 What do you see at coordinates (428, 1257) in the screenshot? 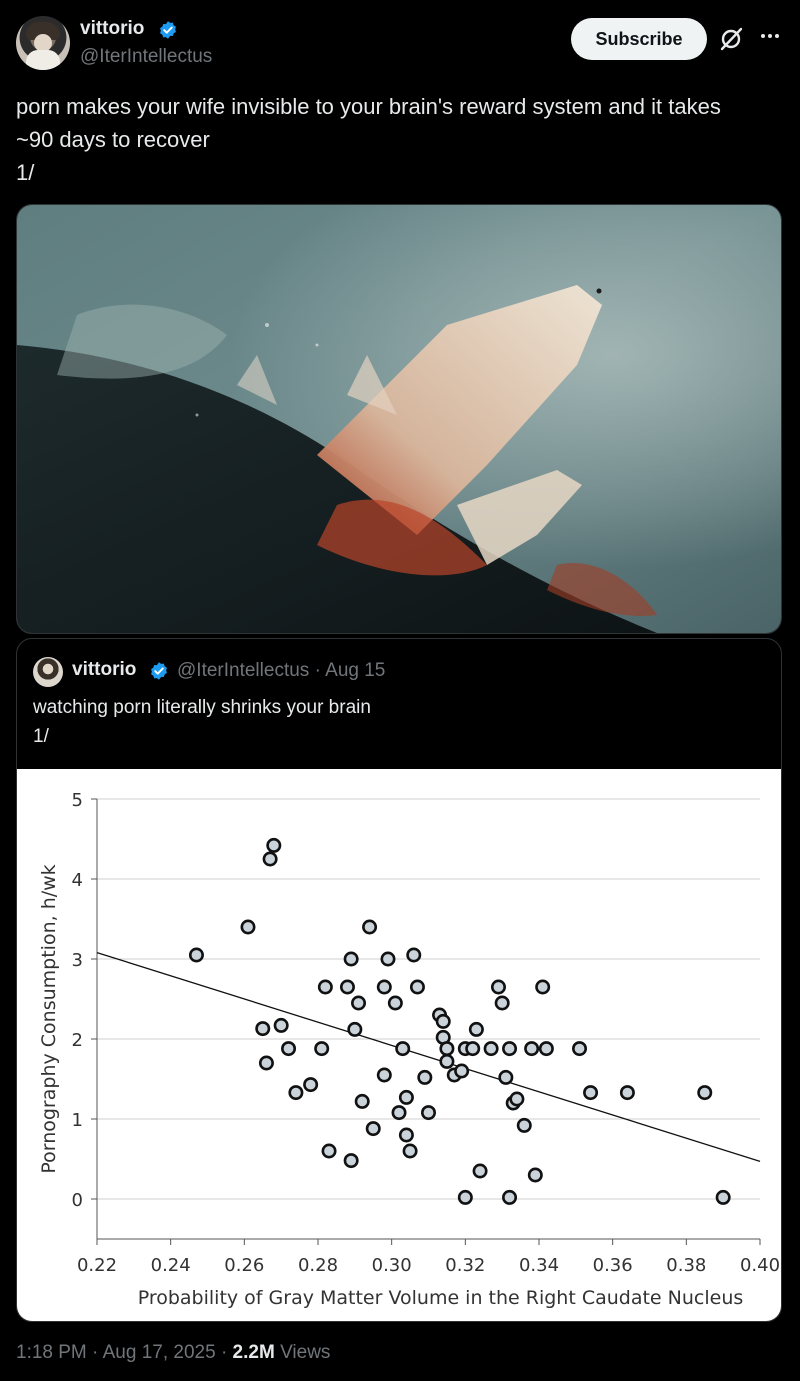
I see `x-tick-labels: 0.22 0.24 0.26 0.28 0.30 0.32 0.34 0.36 0.38 0.40` at bounding box center [428, 1257].